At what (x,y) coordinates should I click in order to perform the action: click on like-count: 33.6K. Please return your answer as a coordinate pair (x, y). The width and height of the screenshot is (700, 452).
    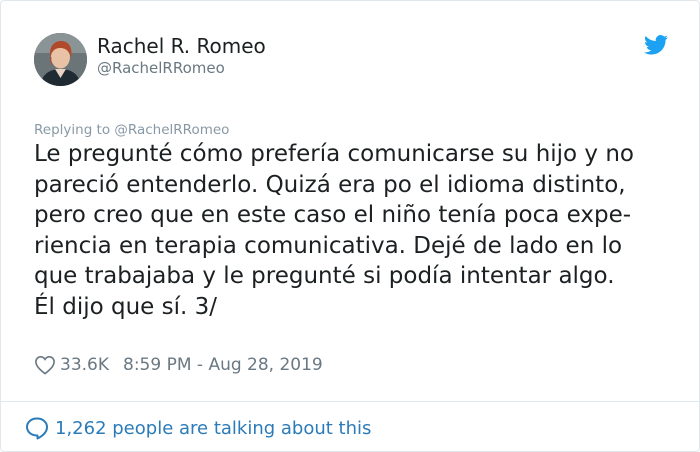
    Looking at the image, I should click on (84, 365).